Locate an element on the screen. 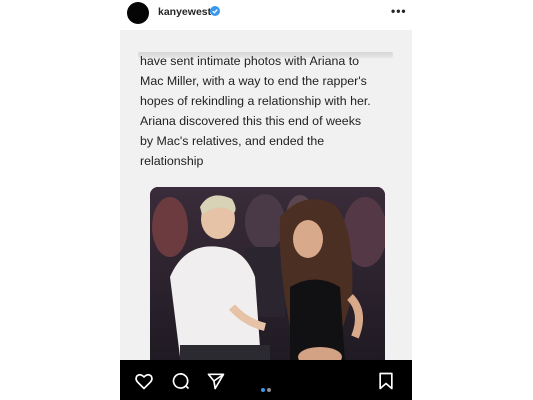 The width and height of the screenshot is (533, 400). caption-line: relationship is located at coordinates (172, 161).